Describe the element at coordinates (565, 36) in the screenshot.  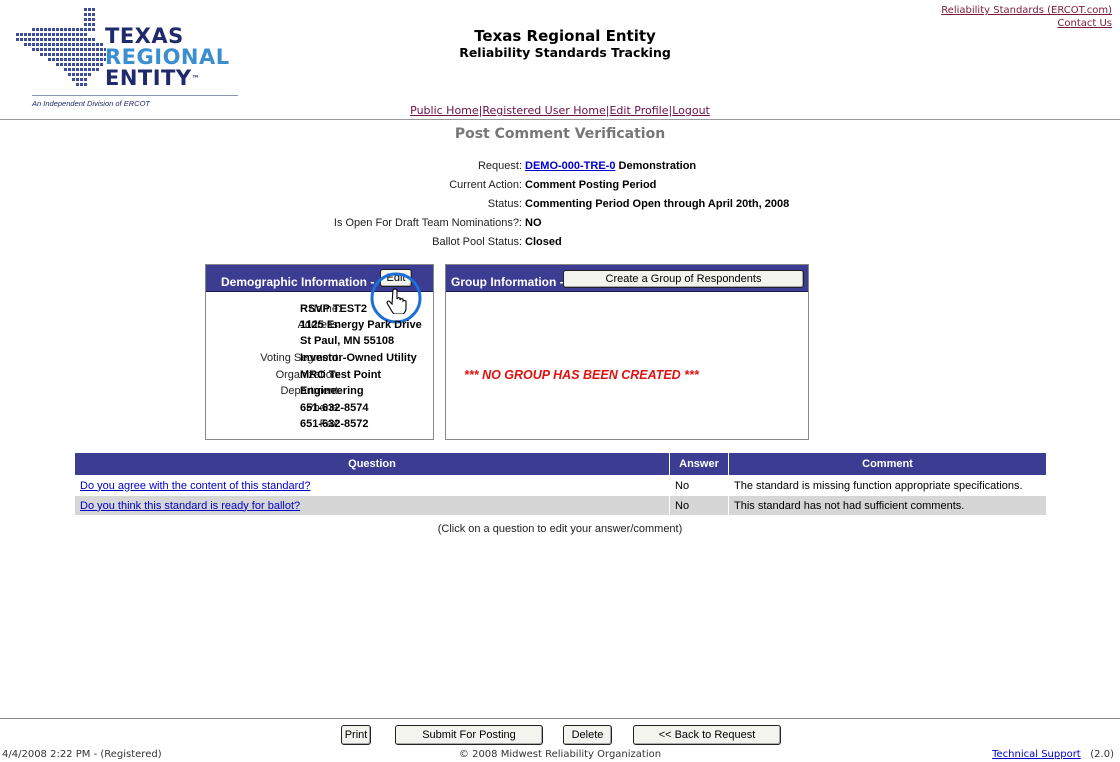
I see `site-title-main: Texas Regional Entity` at that location.